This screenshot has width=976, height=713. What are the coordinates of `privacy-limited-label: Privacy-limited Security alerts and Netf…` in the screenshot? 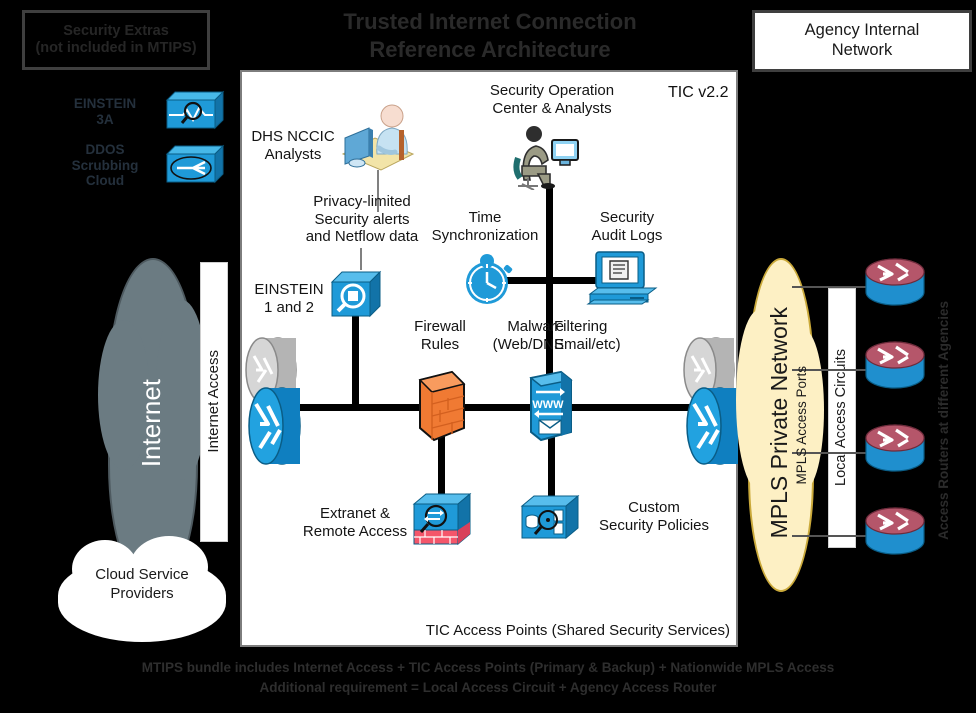 It's located at (362, 219).